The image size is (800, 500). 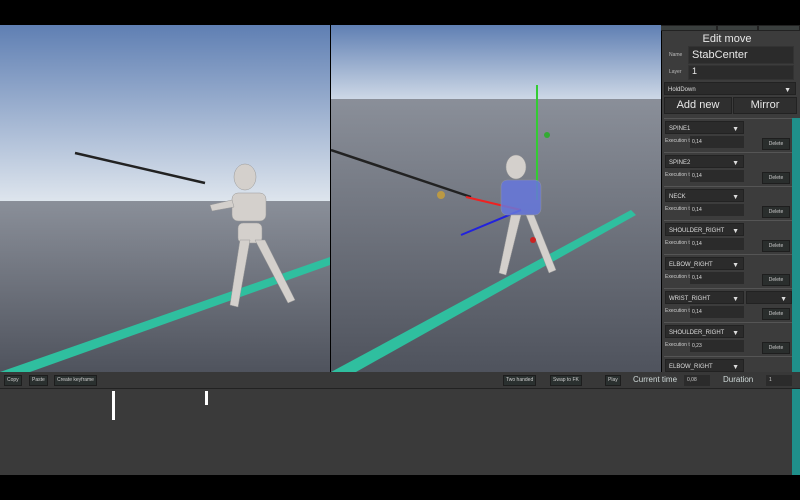 What do you see at coordinates (704, 161) in the screenshot?
I see `bone-dropdown: SPINE2 ▼` at bounding box center [704, 161].